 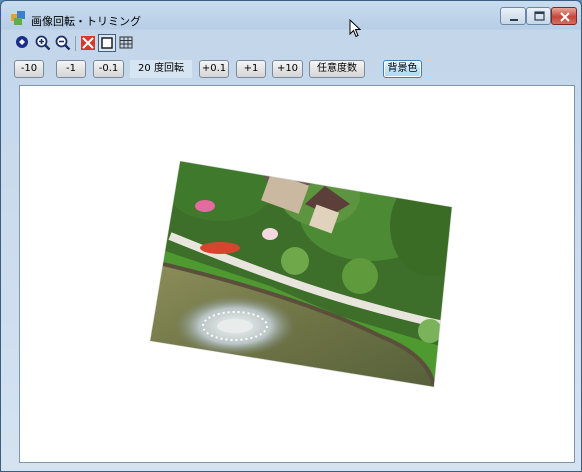 What do you see at coordinates (402, 69) in the screenshot?
I see `background-color-button: 背景色` at bounding box center [402, 69].